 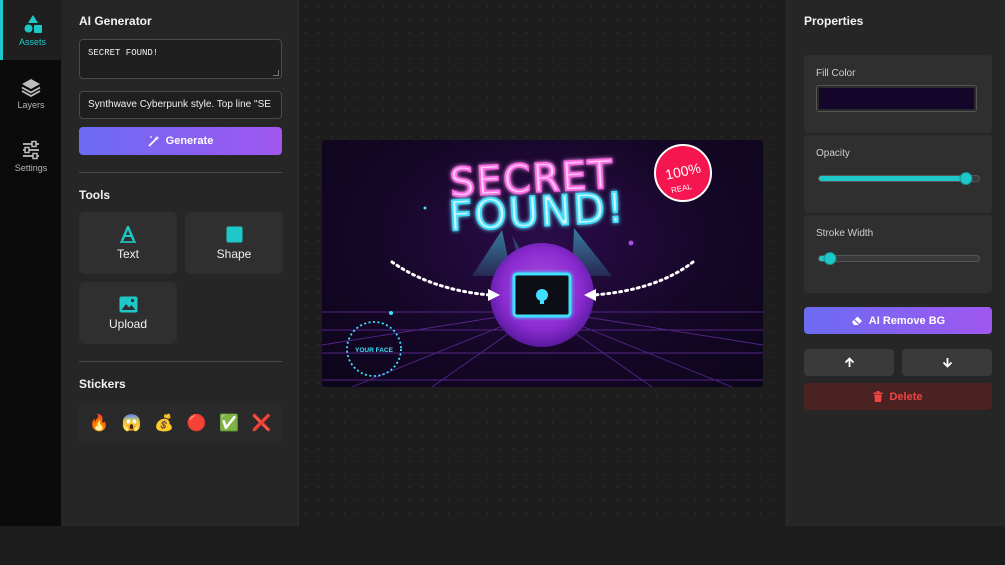 What do you see at coordinates (845, 233) in the screenshot?
I see `stroke-width-label: Stroke Width` at bounding box center [845, 233].